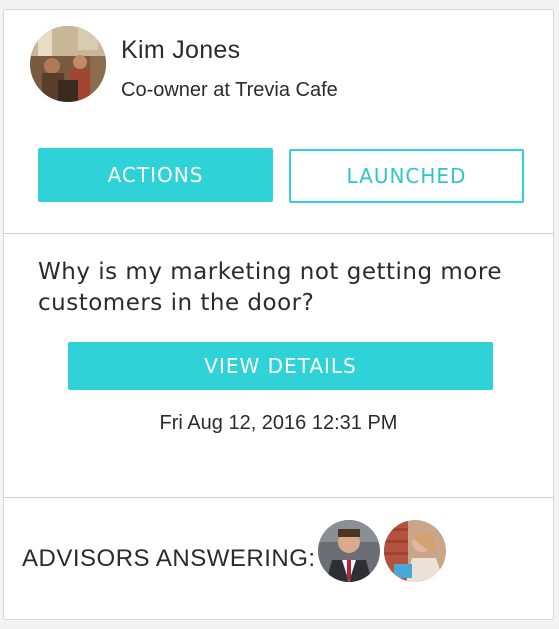 This screenshot has width=559, height=629. What do you see at coordinates (278, 497) in the screenshot?
I see `advisors-divider` at bounding box center [278, 497].